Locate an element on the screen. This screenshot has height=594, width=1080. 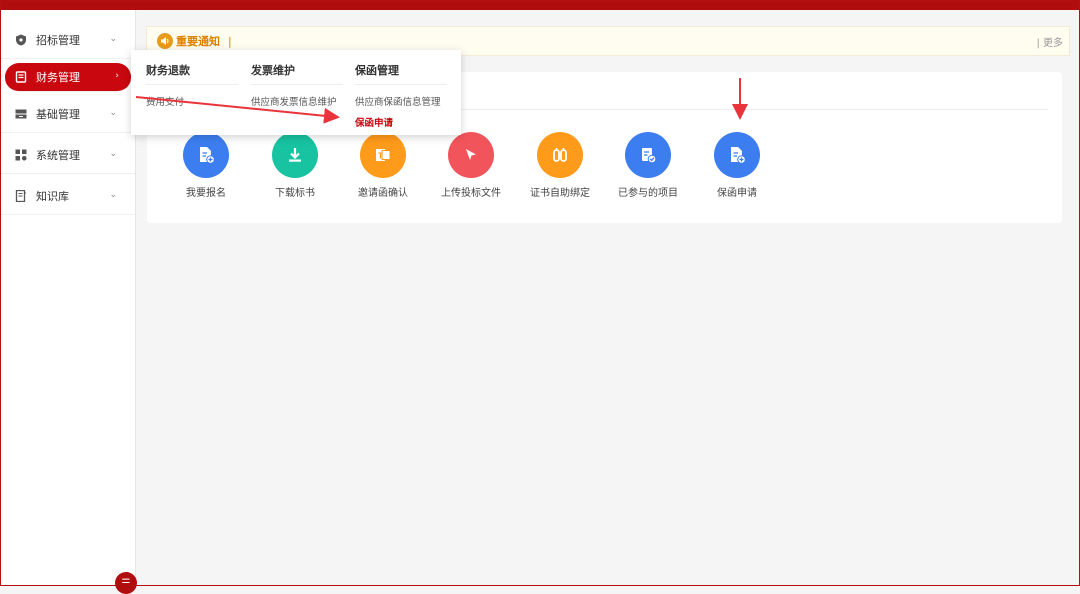
shield-icon is located at coordinates (21, 40).